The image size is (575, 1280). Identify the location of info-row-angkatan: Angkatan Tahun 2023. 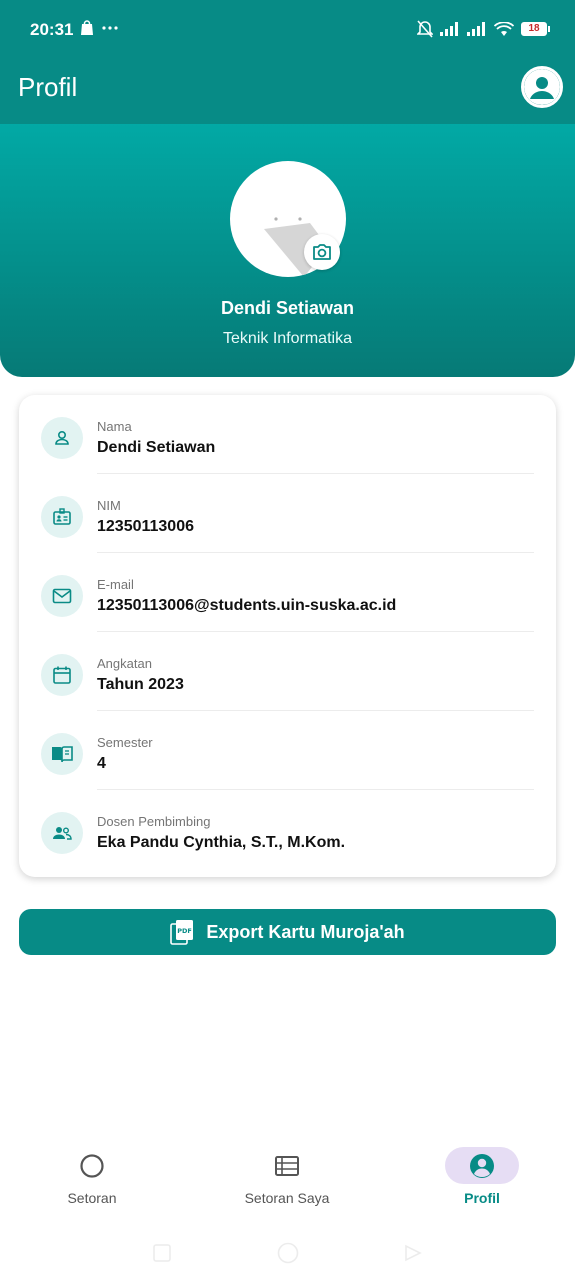
(287, 671).